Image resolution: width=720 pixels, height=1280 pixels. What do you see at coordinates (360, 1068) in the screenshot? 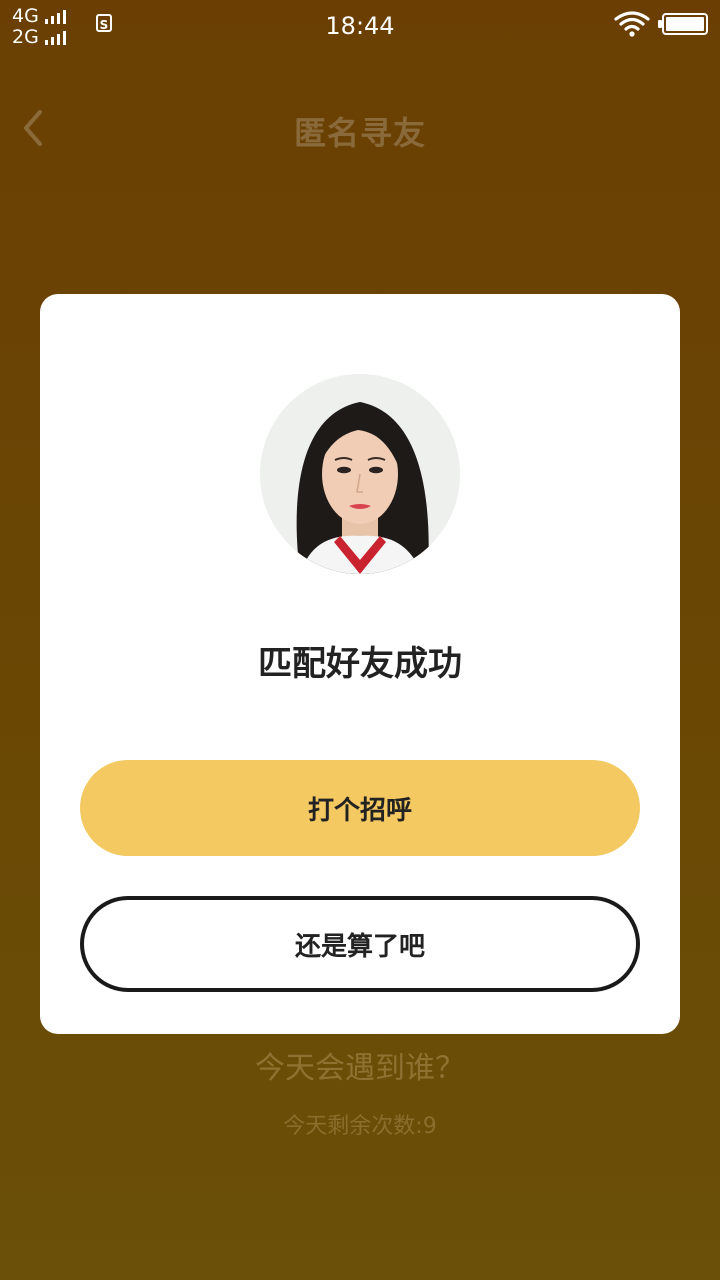
I see `match-prompt-text: 今天会遇到谁？` at bounding box center [360, 1068].